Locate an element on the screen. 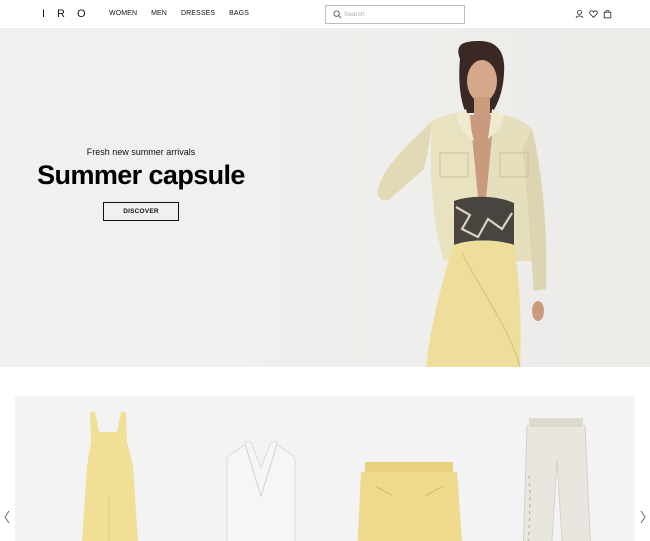  nav-item-women: WOMEN is located at coordinates (123, 13).